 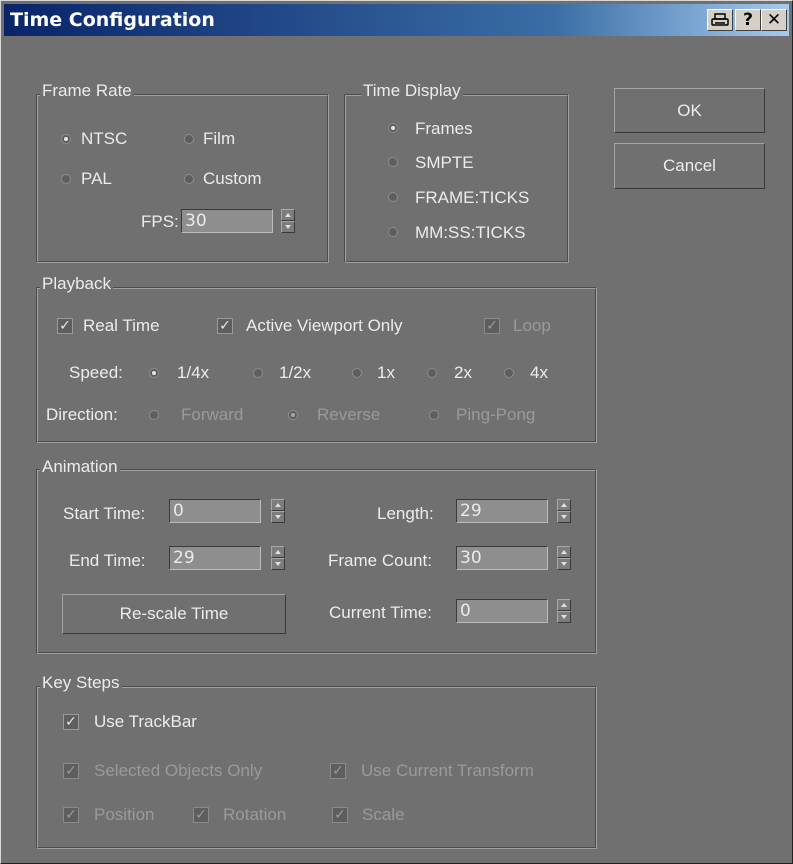 I want to click on fps-label: FPS:, so click(x=160, y=221).